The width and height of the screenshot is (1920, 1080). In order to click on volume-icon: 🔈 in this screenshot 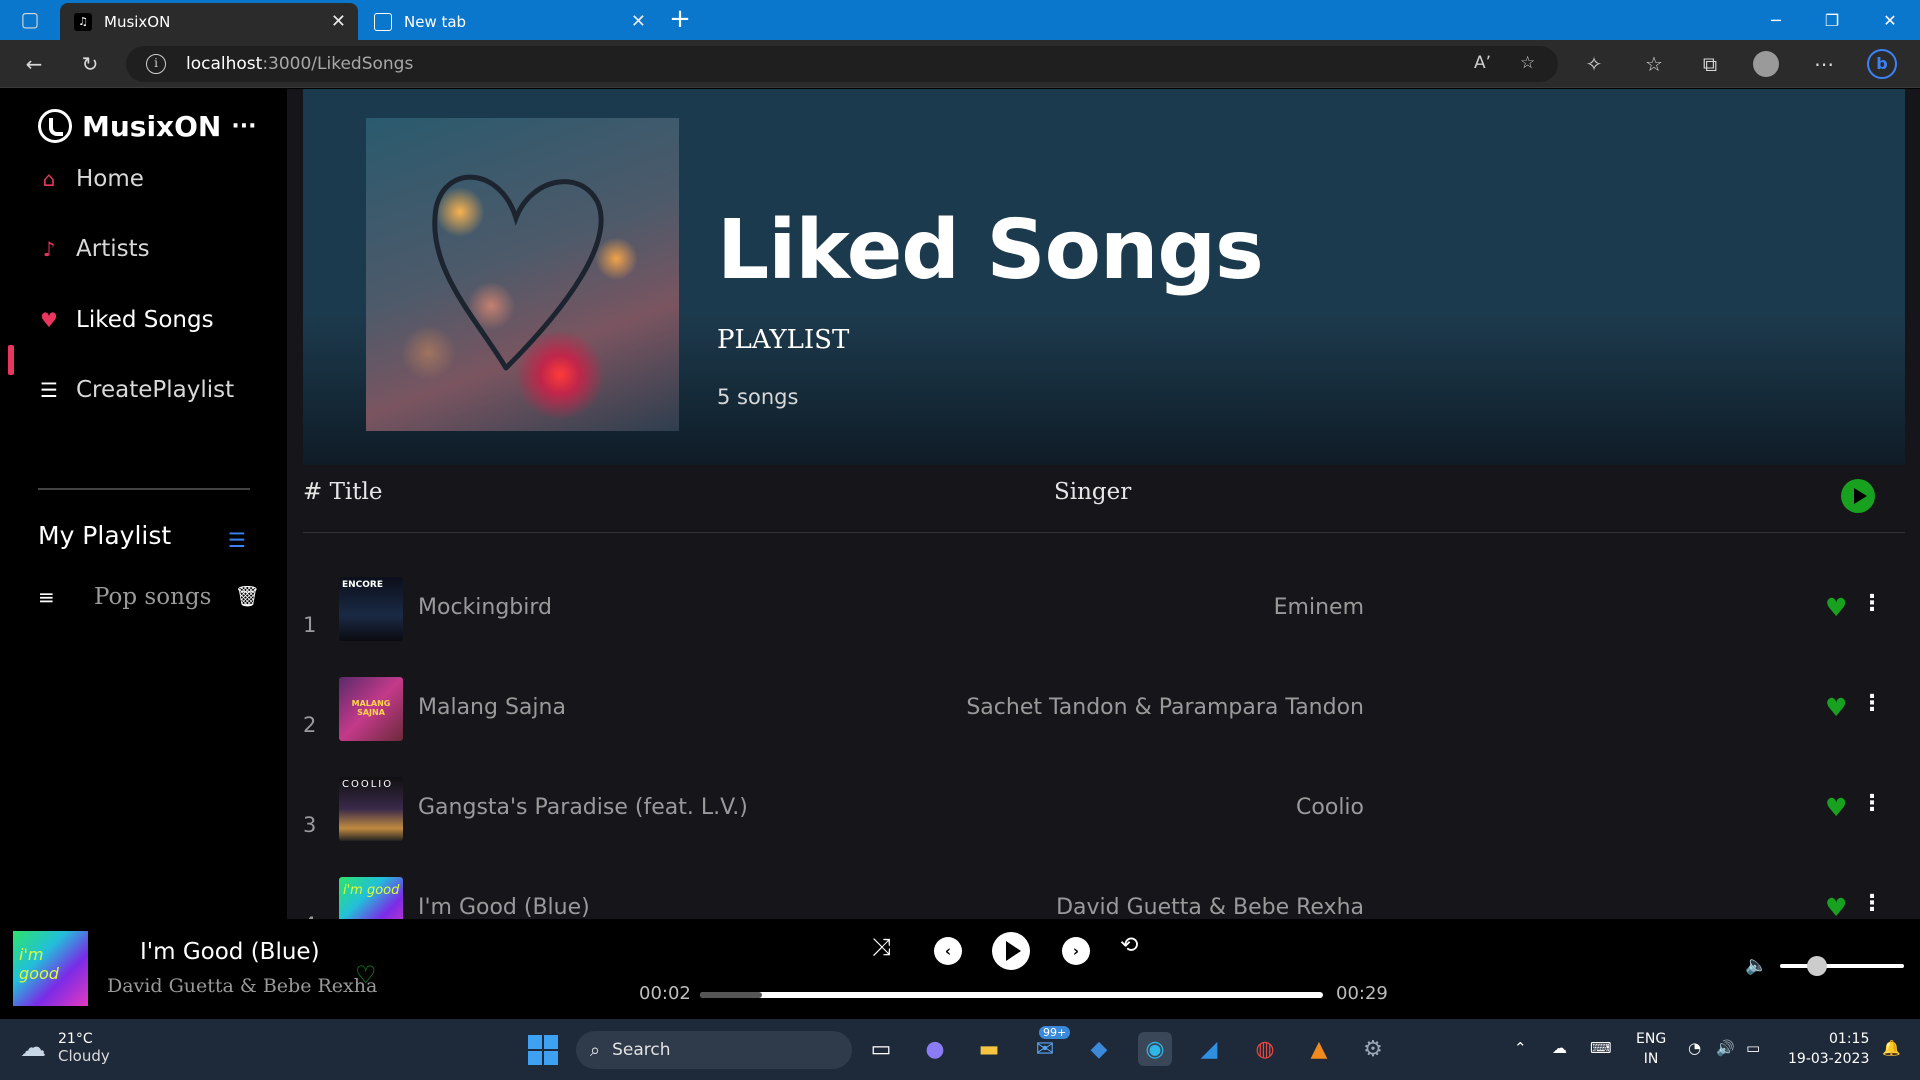, I will do `click(1756, 965)`.